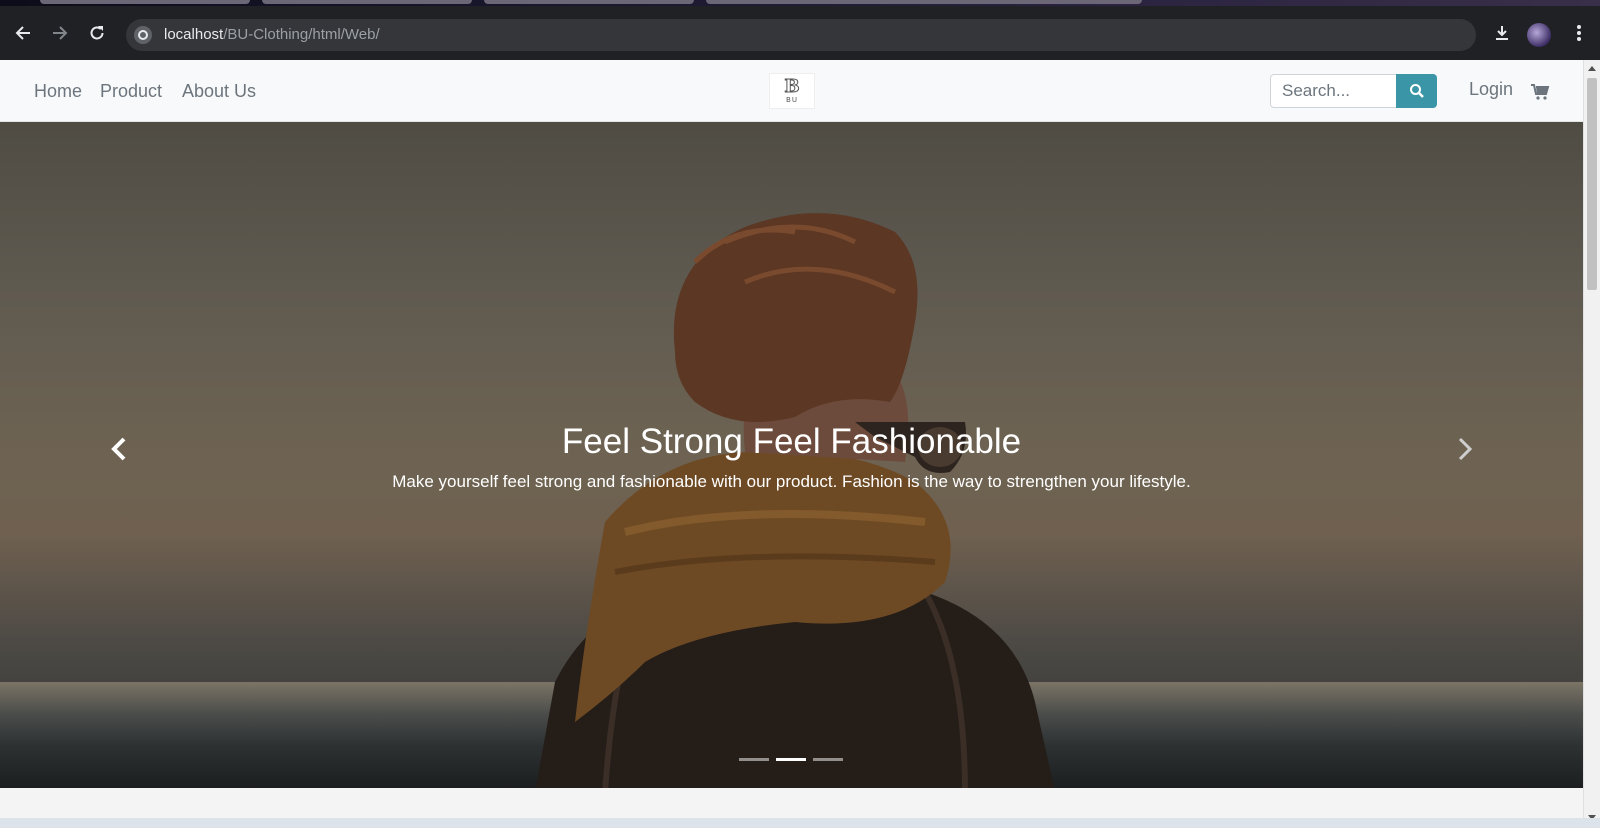 Image resolution: width=1600 pixels, height=828 pixels. I want to click on url-host: localhost, so click(194, 34).